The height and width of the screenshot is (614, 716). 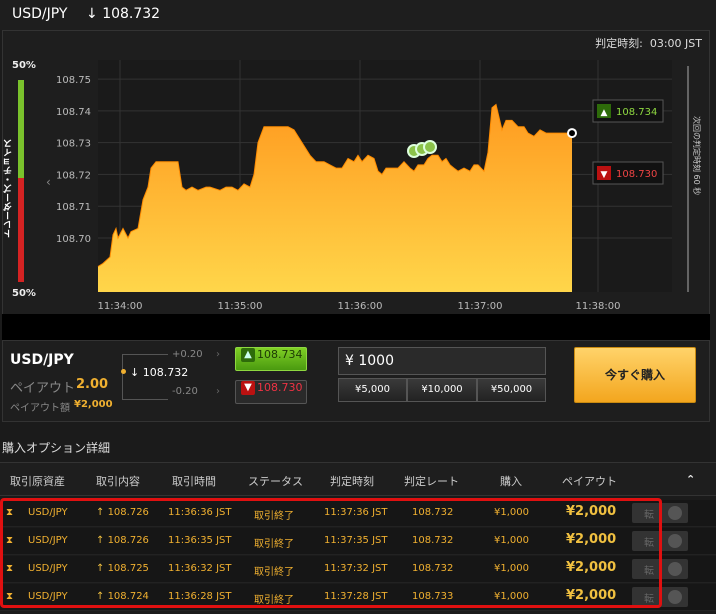 What do you see at coordinates (697, 155) in the screenshot?
I see `next-judge-label: 次回の判定時刻 60 秒` at bounding box center [697, 155].